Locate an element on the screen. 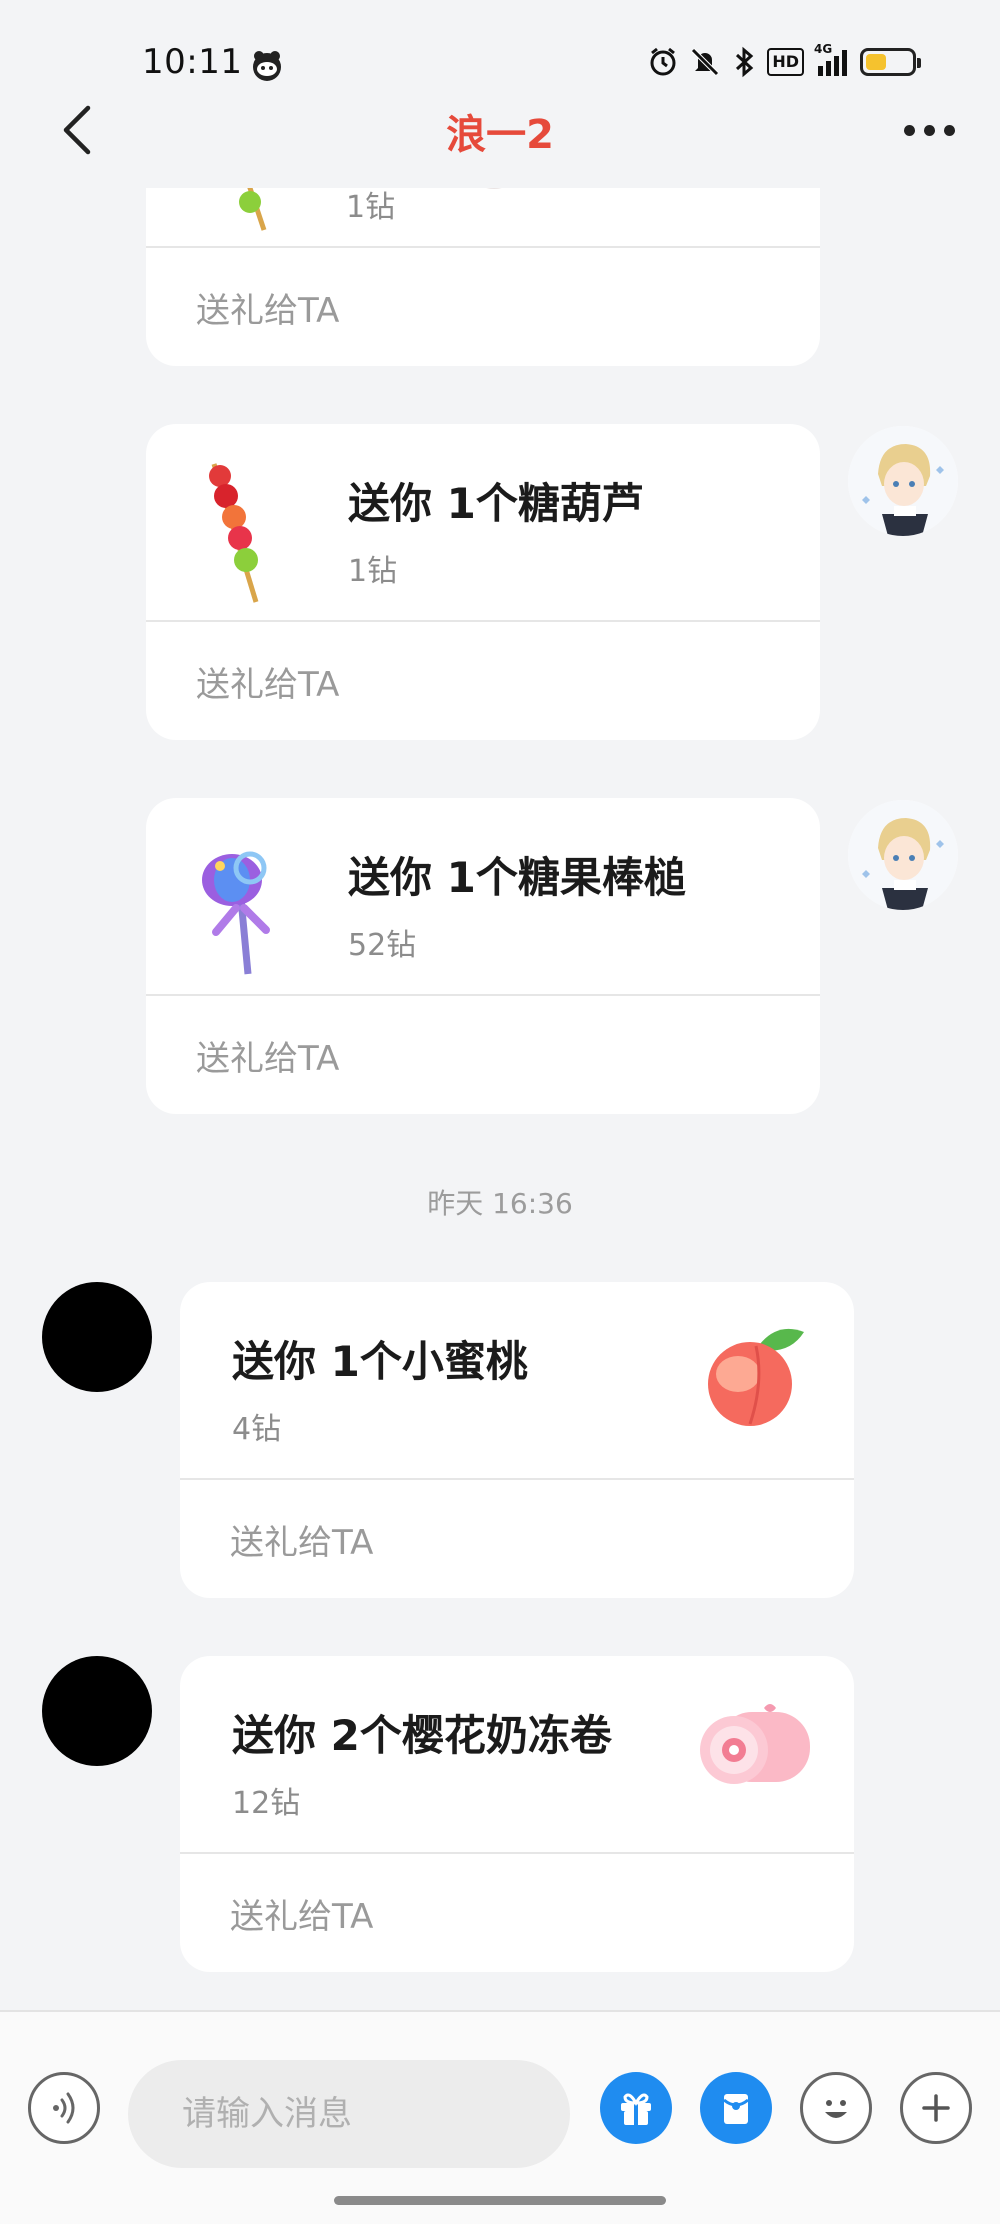 Image resolution: width=1000 pixels, height=2224 pixels. plus-button is located at coordinates (936, 2108).